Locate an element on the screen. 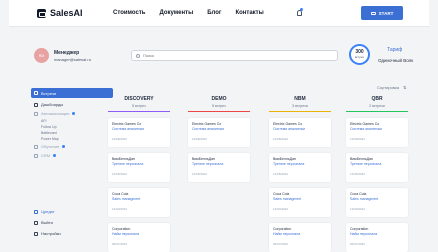 The width and height of the screenshot is (438, 252). nav-blog: Блог is located at coordinates (214, 13).